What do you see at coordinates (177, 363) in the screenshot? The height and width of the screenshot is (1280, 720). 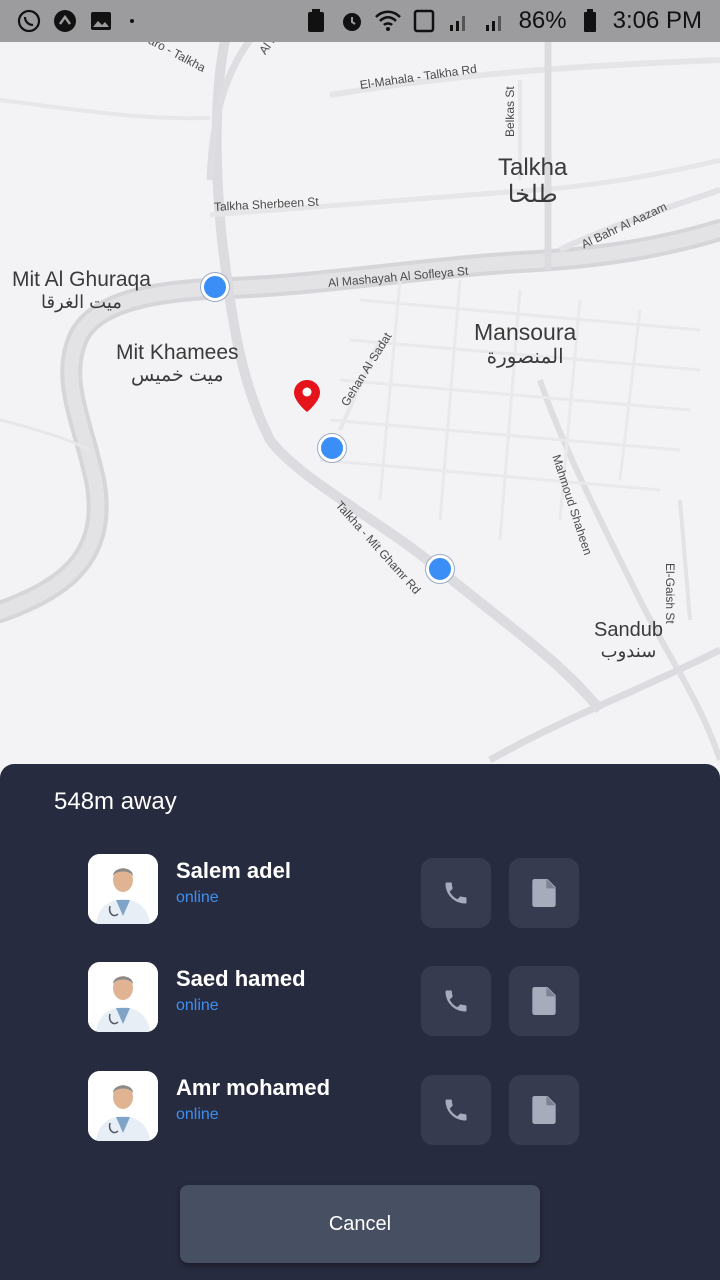 I see `place-mit-khamees: Mit Khamees ميت خميس` at bounding box center [177, 363].